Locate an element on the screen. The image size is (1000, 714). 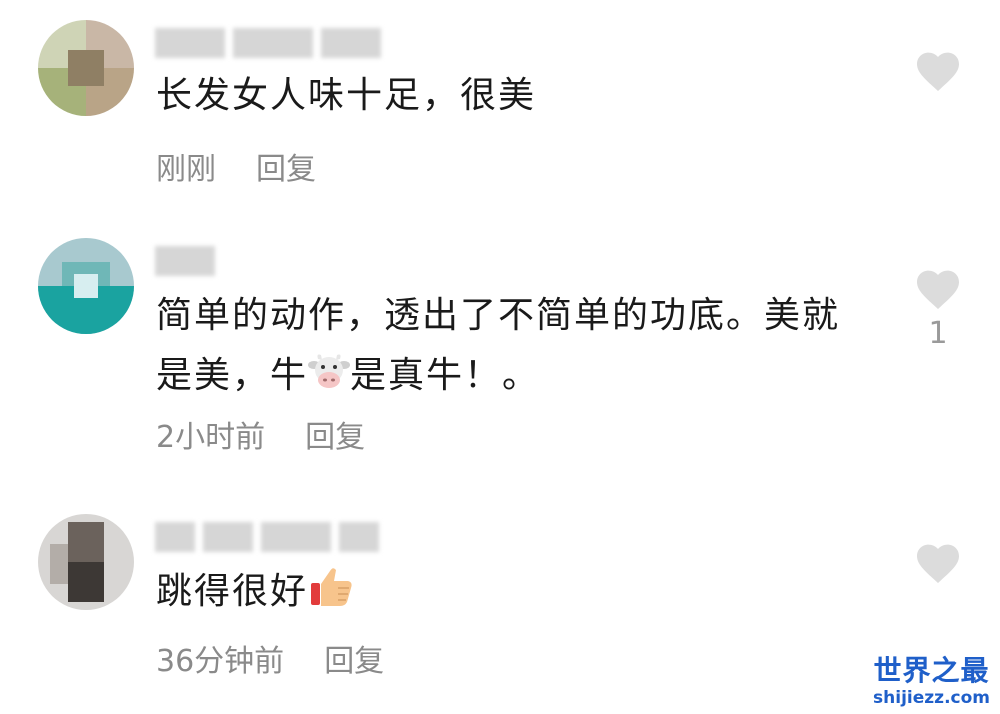
comment-text: 长发女人味十足，很美 is located at coordinates (346, 95).